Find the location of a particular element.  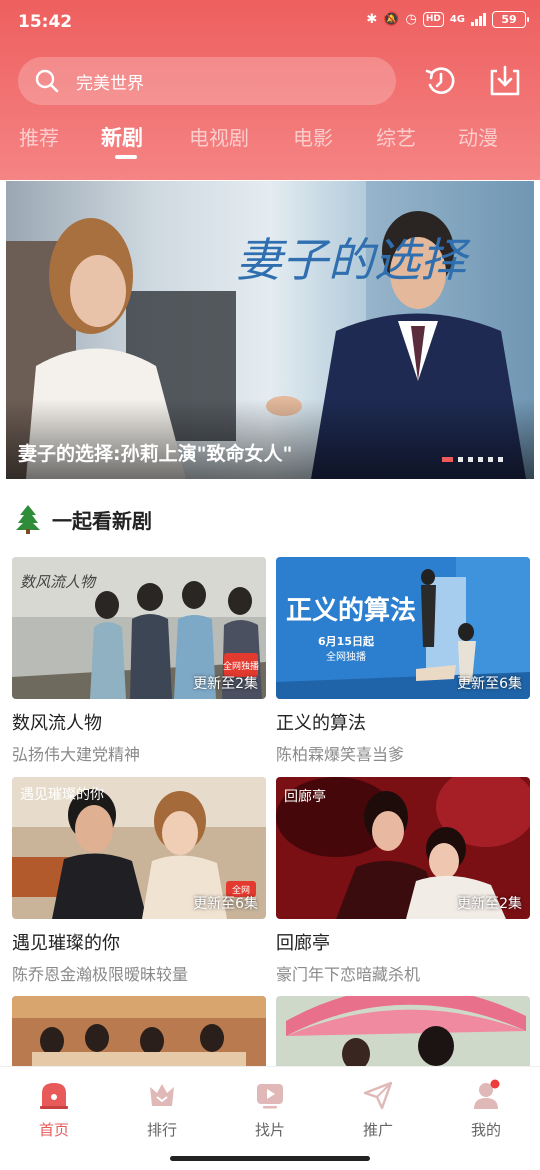

tab-movies: 电影 is located at coordinates (313, 136).